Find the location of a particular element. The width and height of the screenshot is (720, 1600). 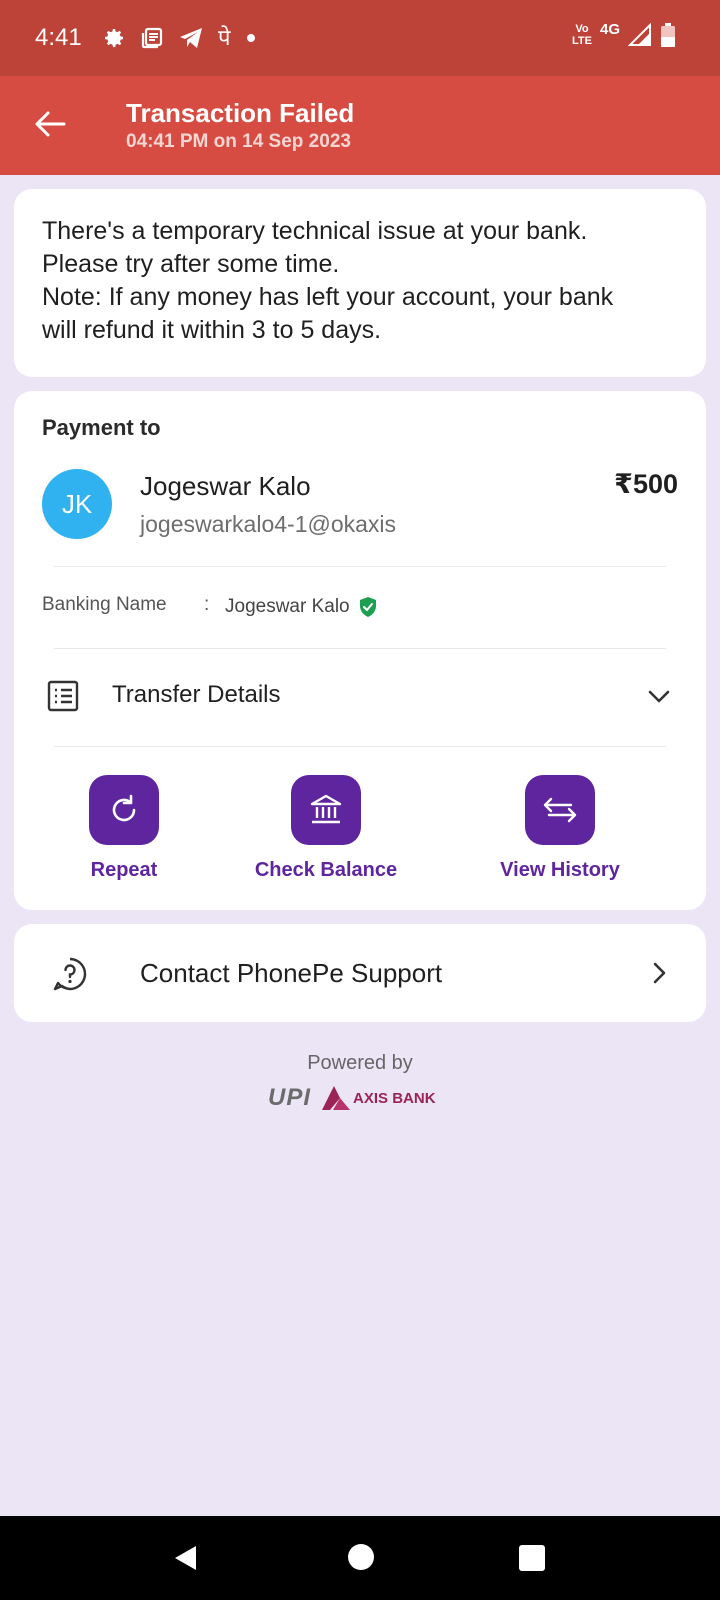

powered-by-label: Powered by is located at coordinates (360, 1063).